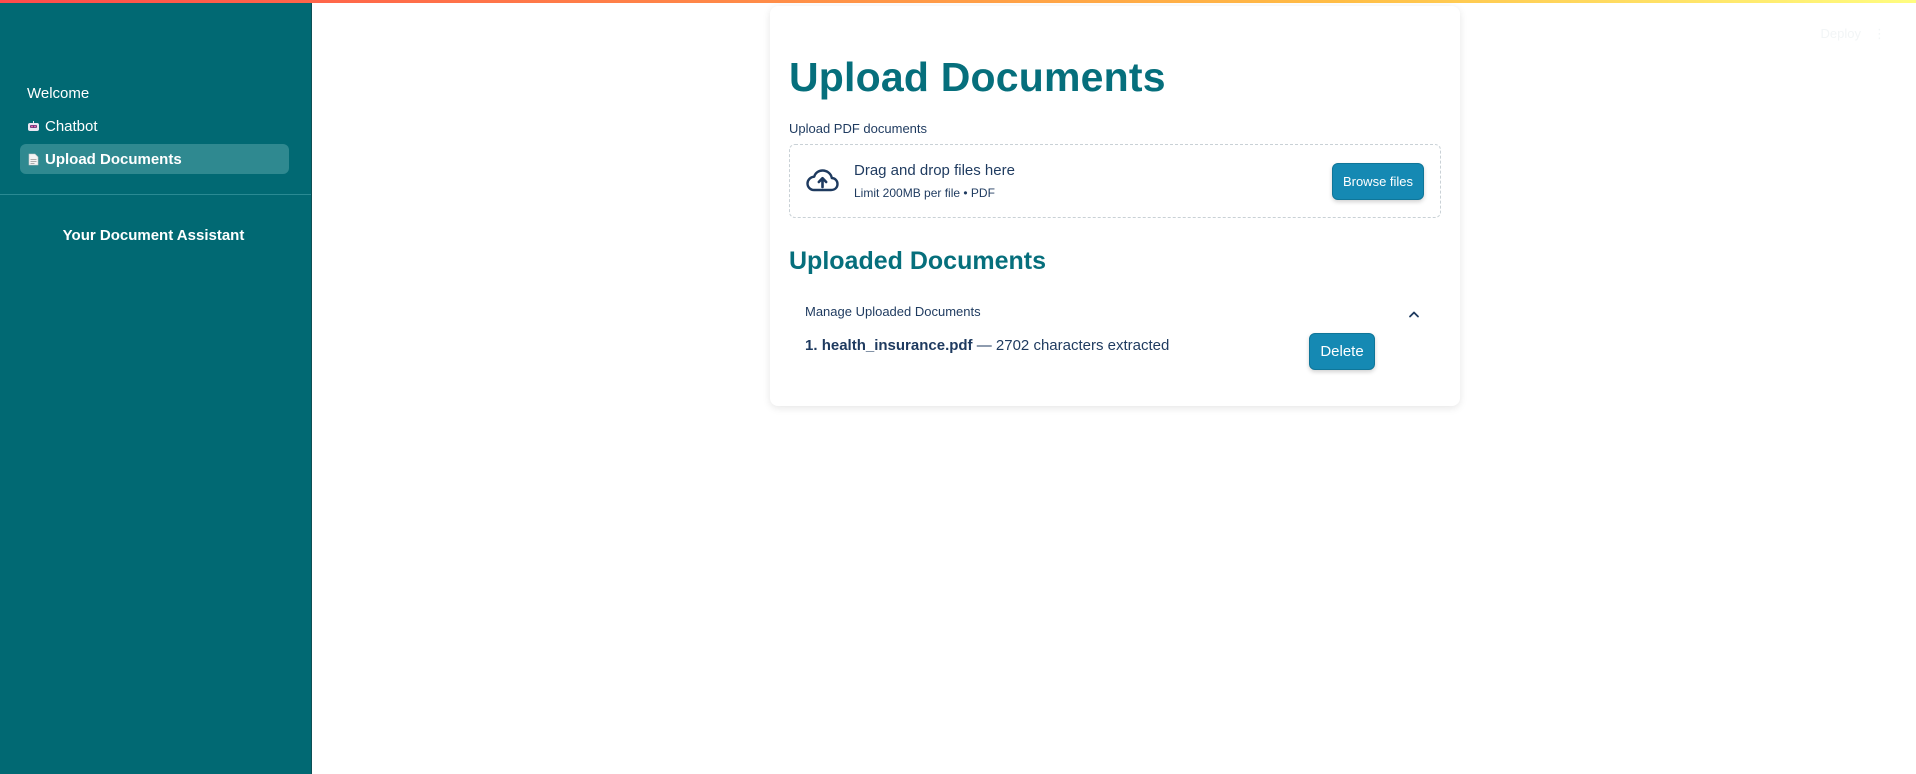 The height and width of the screenshot is (774, 1916). I want to click on document-detail: — 2702 characters extracted, so click(1073, 345).